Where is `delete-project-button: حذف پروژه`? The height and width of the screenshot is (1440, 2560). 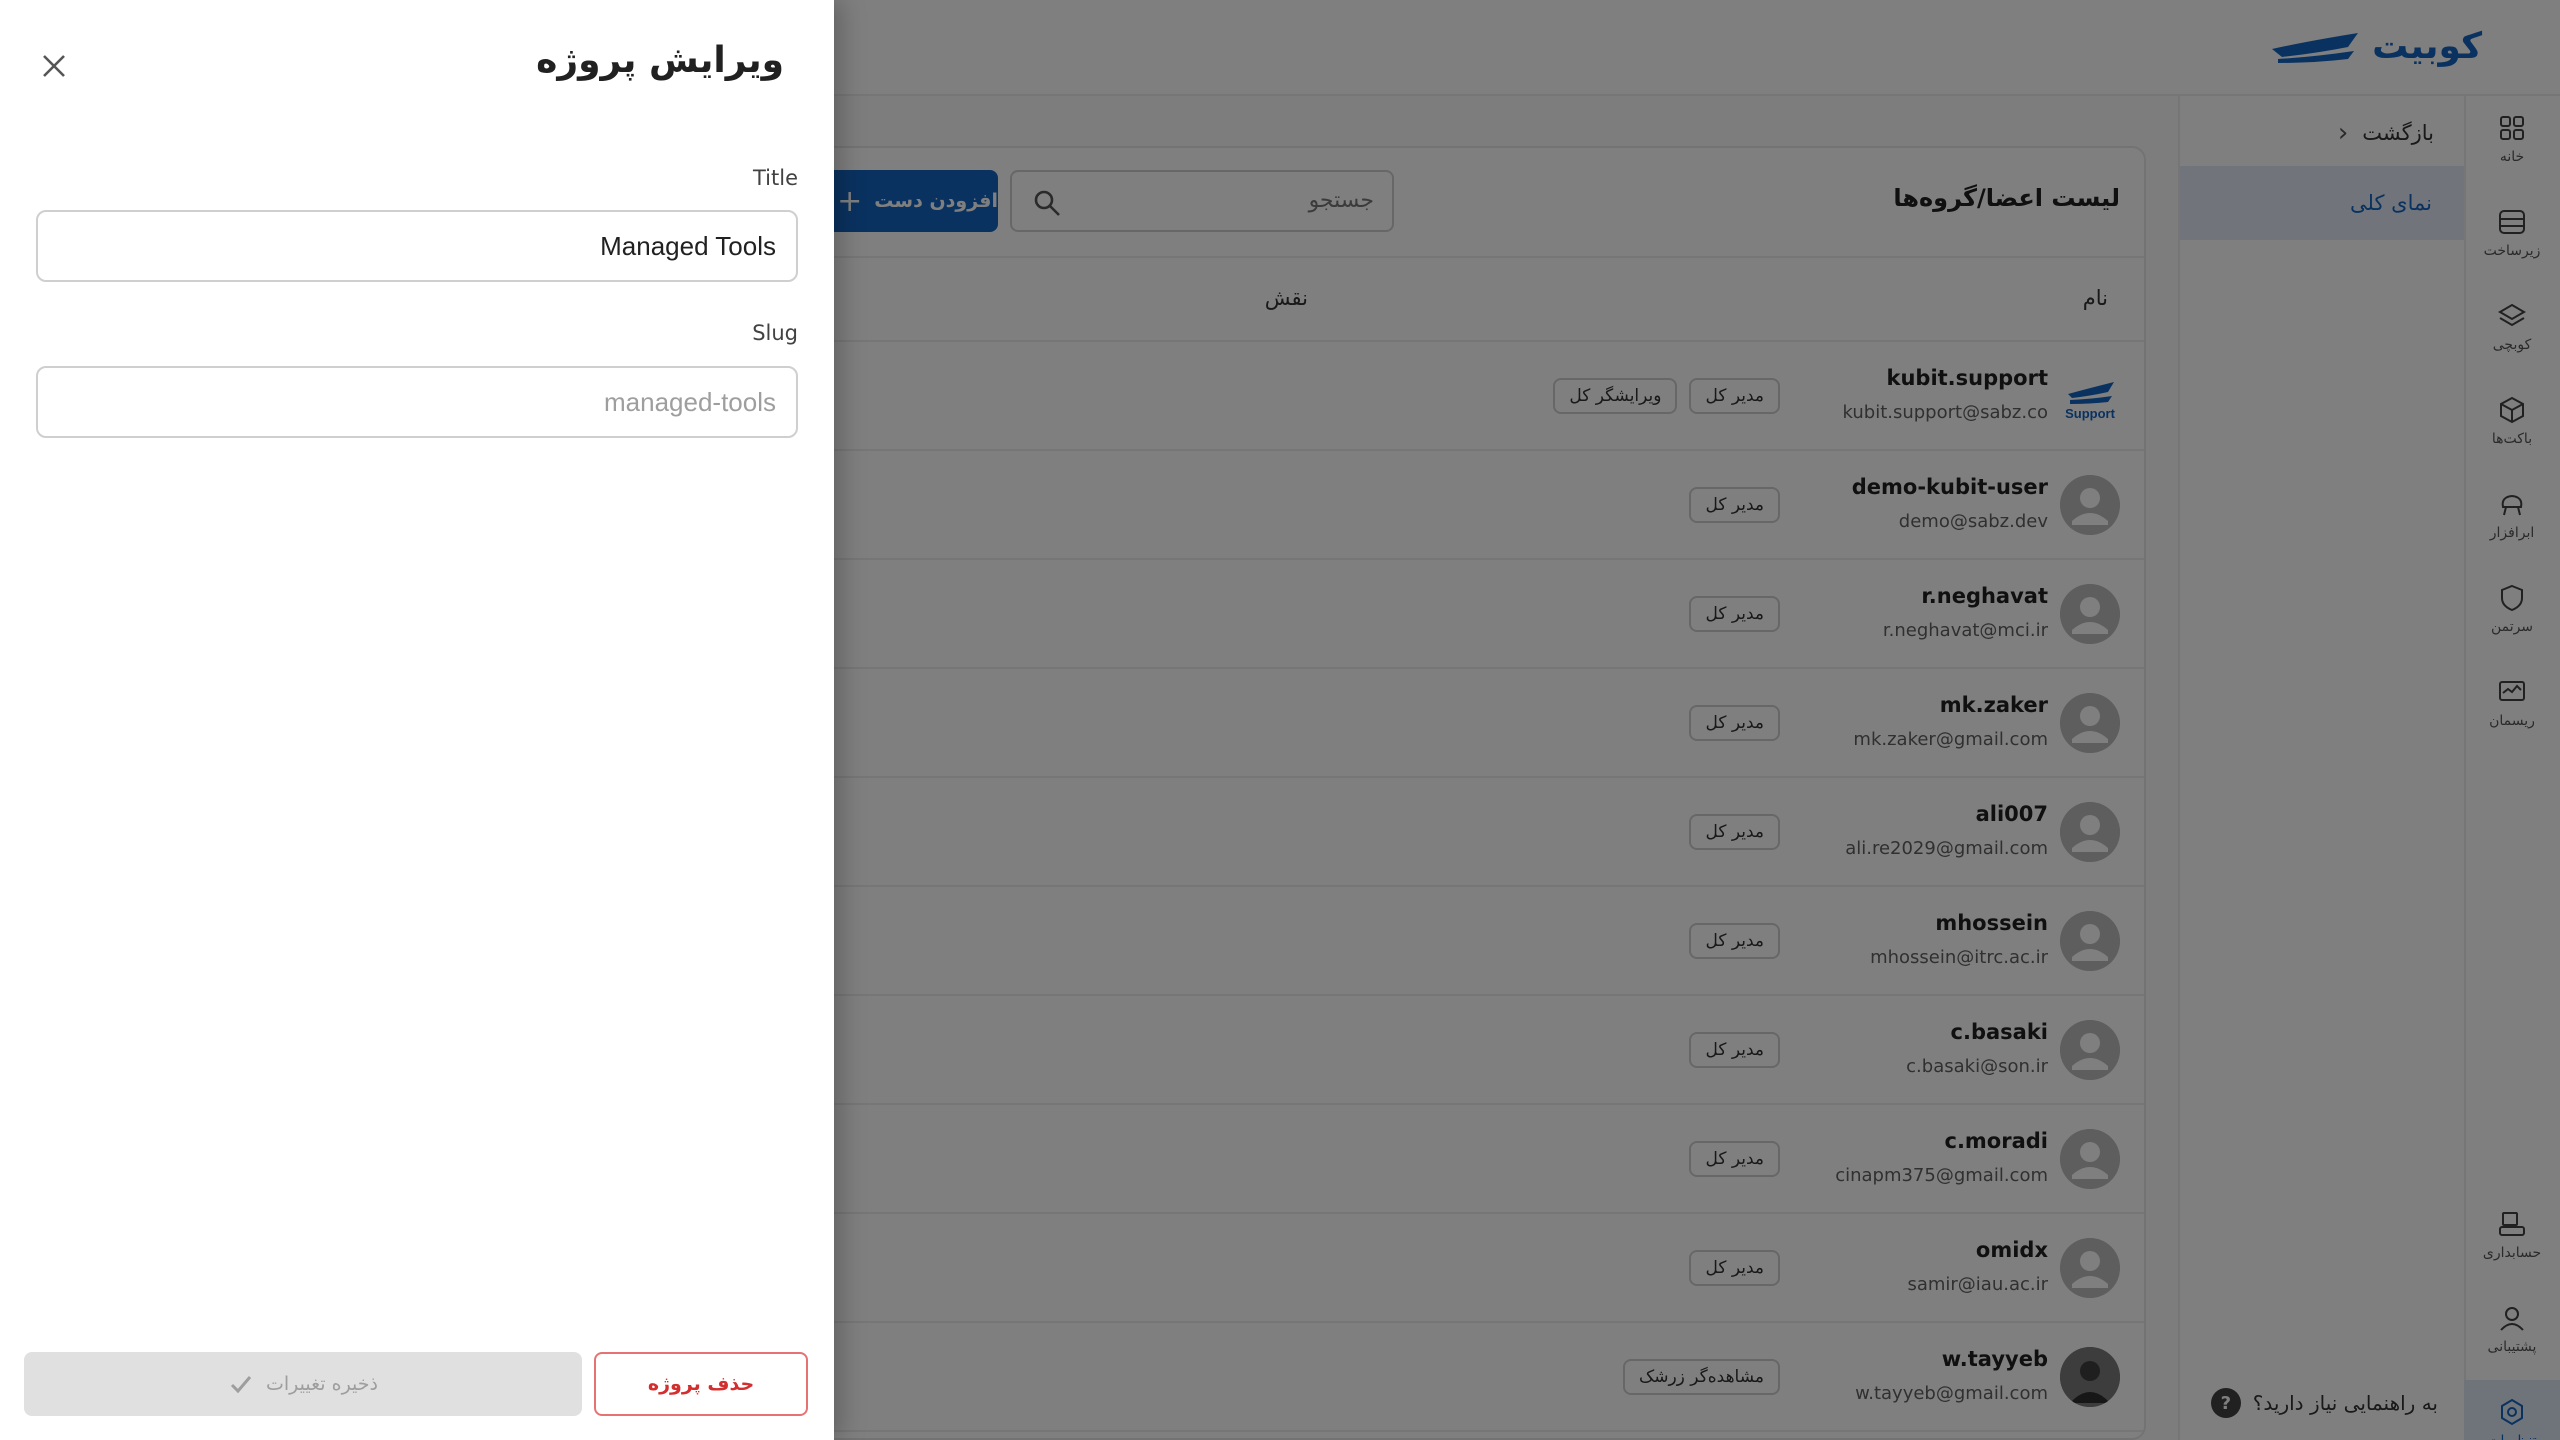
delete-project-button: حذف پروژه is located at coordinates (701, 1384).